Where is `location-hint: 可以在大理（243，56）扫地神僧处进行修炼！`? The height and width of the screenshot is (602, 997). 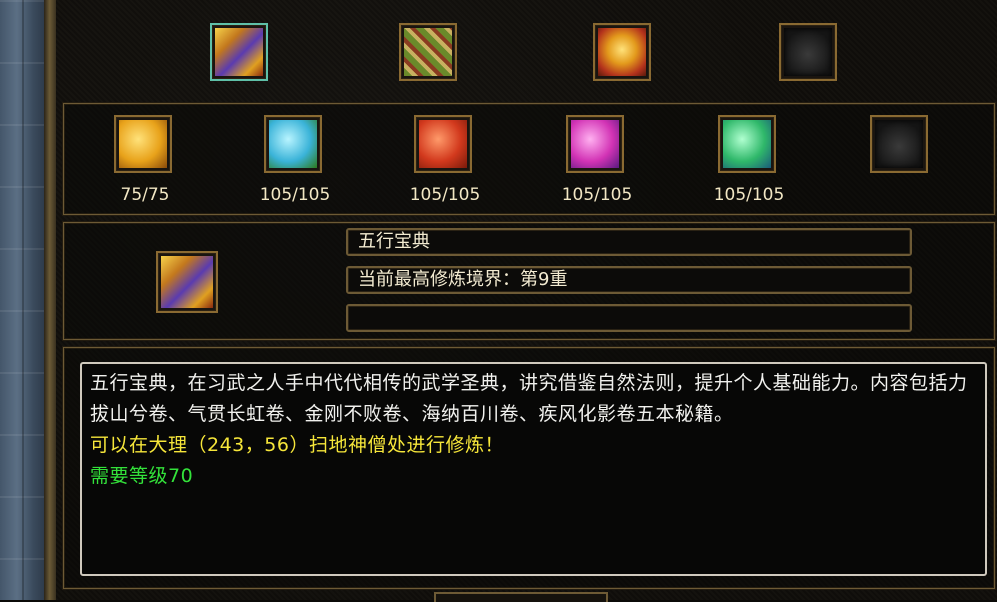 location-hint: 可以在大理（243，56）扫地神僧处进行修炼！ is located at coordinates (297, 445).